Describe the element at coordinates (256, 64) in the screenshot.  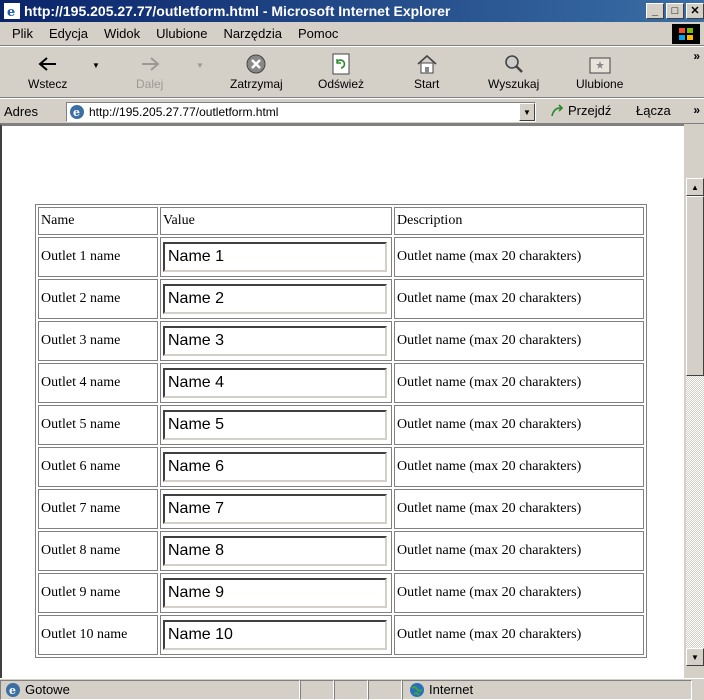
I see `stop-icon` at that location.